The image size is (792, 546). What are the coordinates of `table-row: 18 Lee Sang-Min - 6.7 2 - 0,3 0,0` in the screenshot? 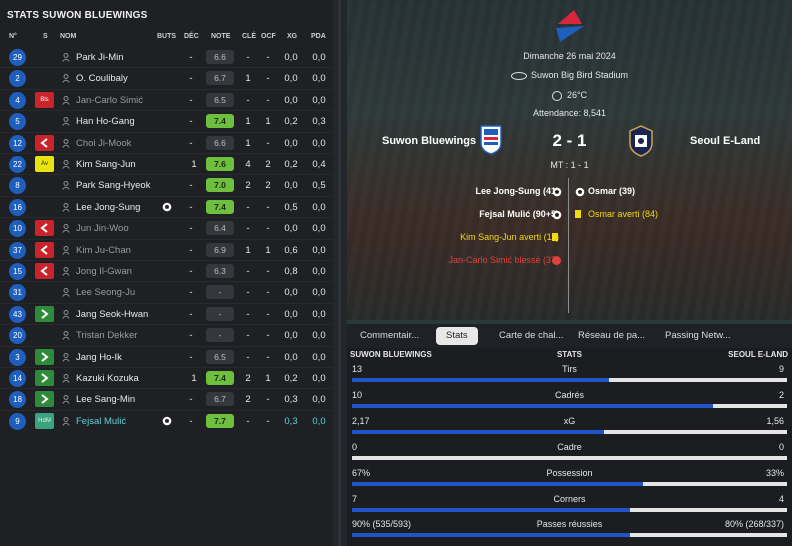 It's located at (166, 399).